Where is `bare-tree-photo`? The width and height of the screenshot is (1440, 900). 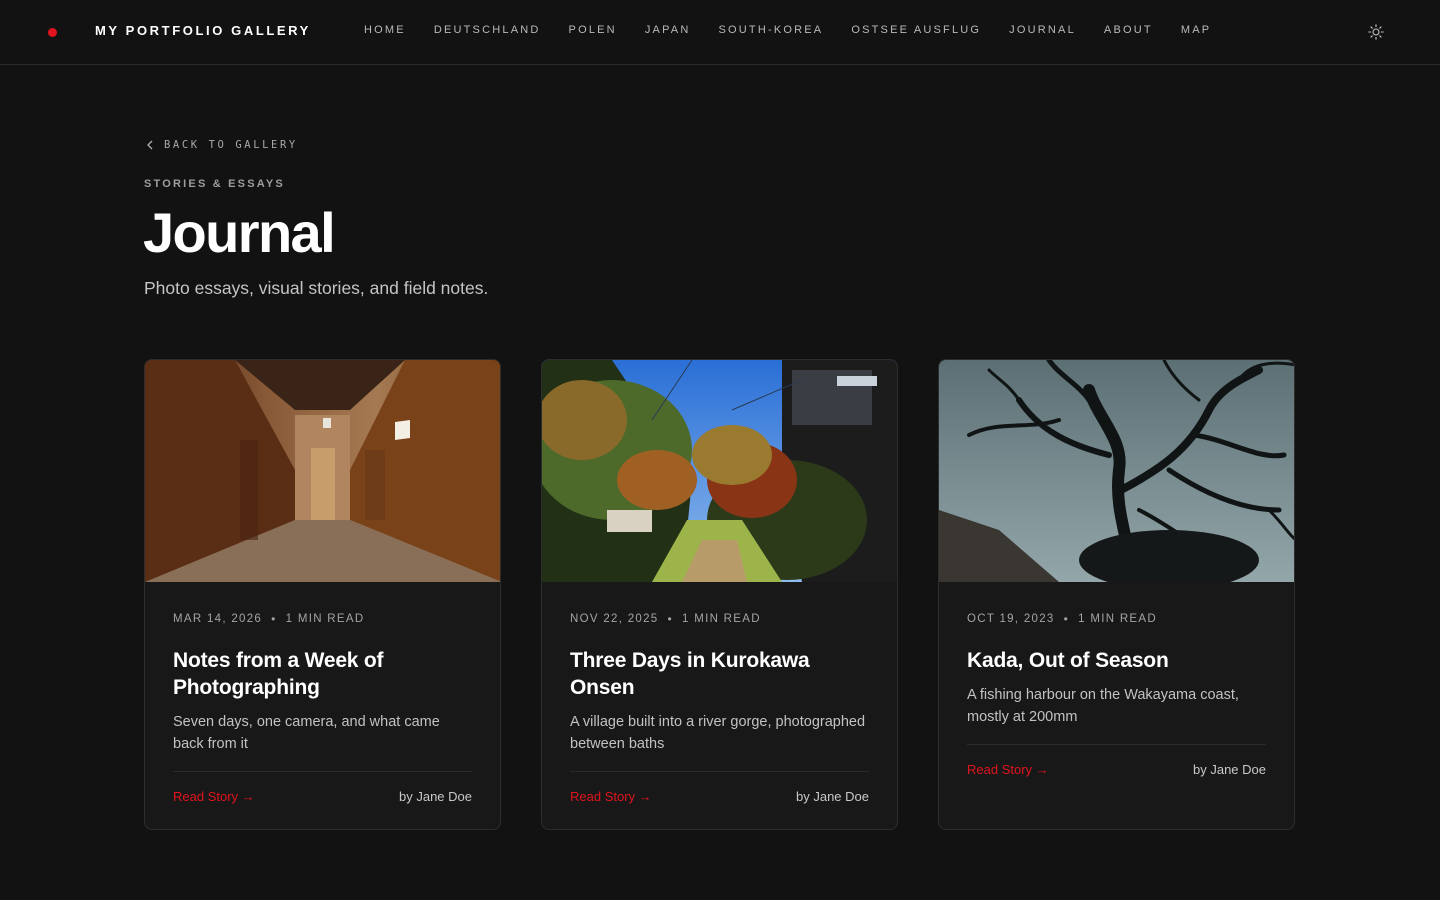
bare-tree-photo is located at coordinates (1116, 471).